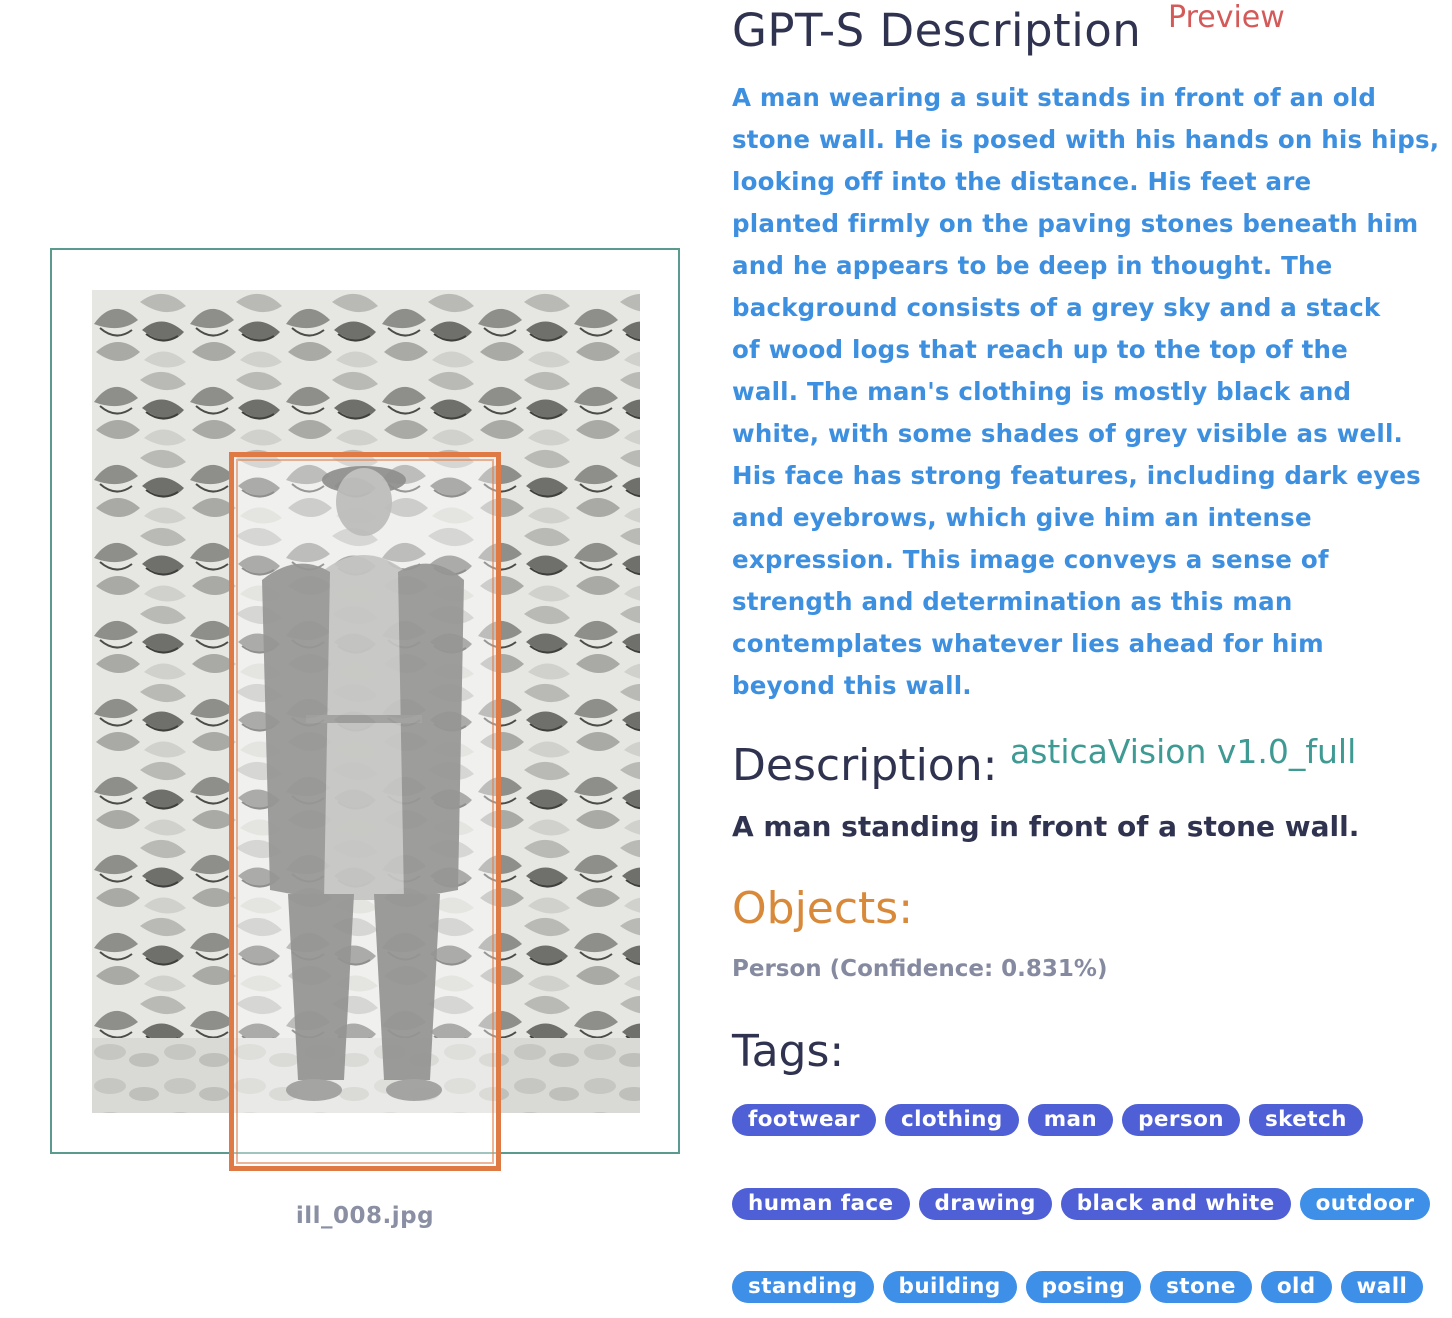 This screenshot has height=1318, width=1452. What do you see at coordinates (803, 1287) in the screenshot?
I see `tag-standing: standing` at bounding box center [803, 1287].